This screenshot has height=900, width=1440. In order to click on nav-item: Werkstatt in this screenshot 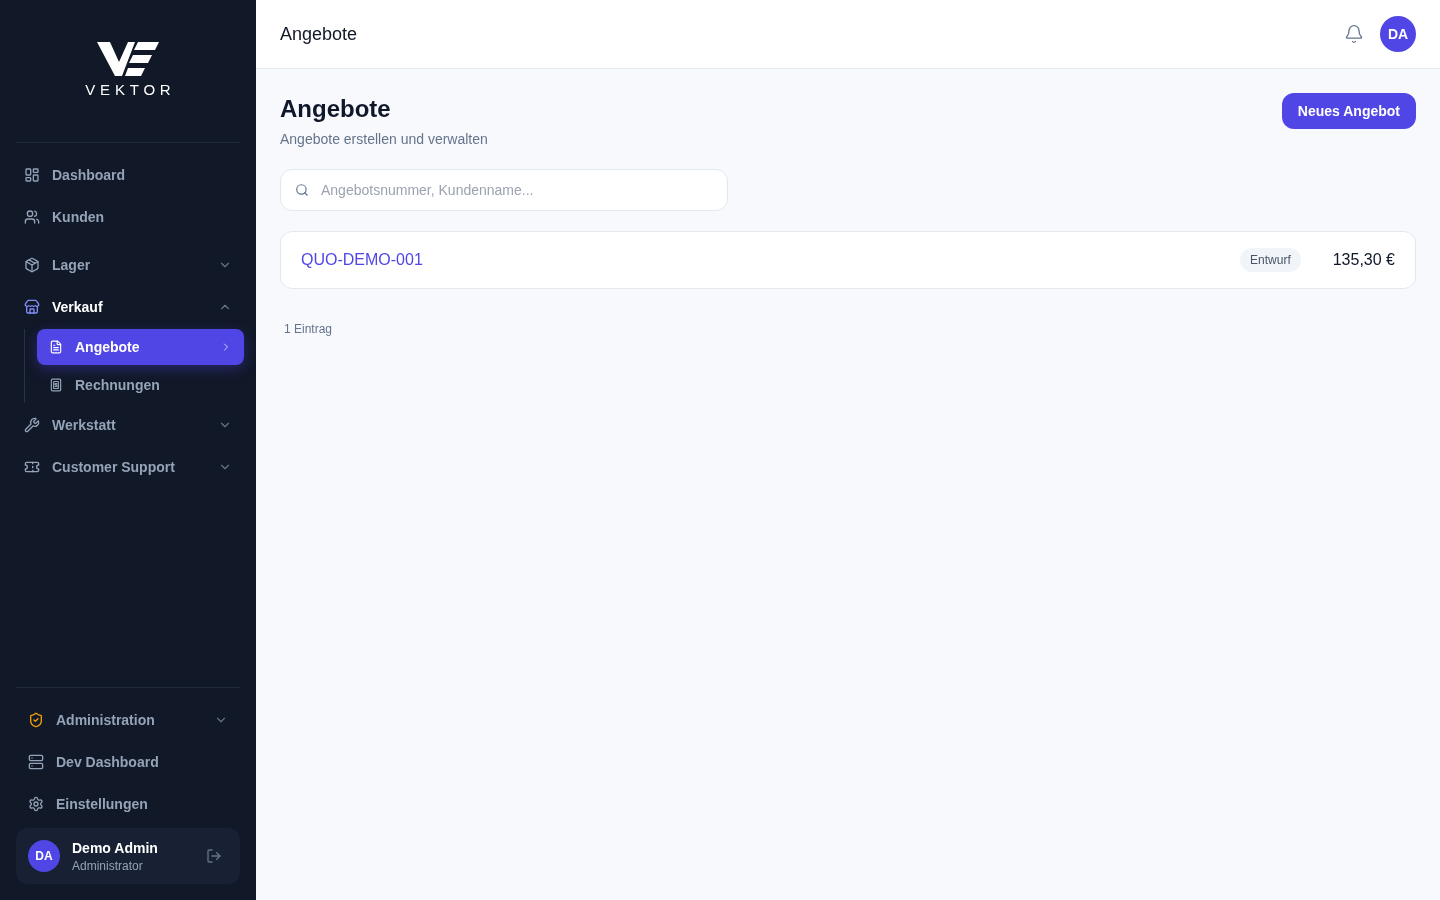, I will do `click(128, 425)`.